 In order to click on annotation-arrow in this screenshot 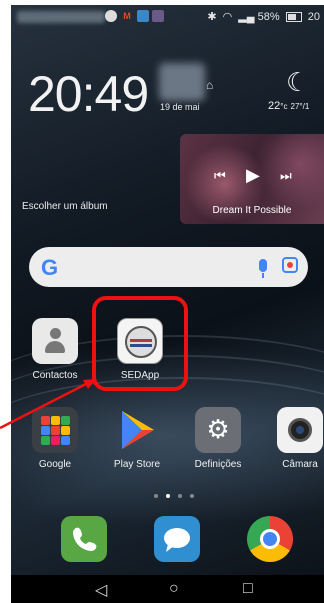, I will do `click(48, 404)`.